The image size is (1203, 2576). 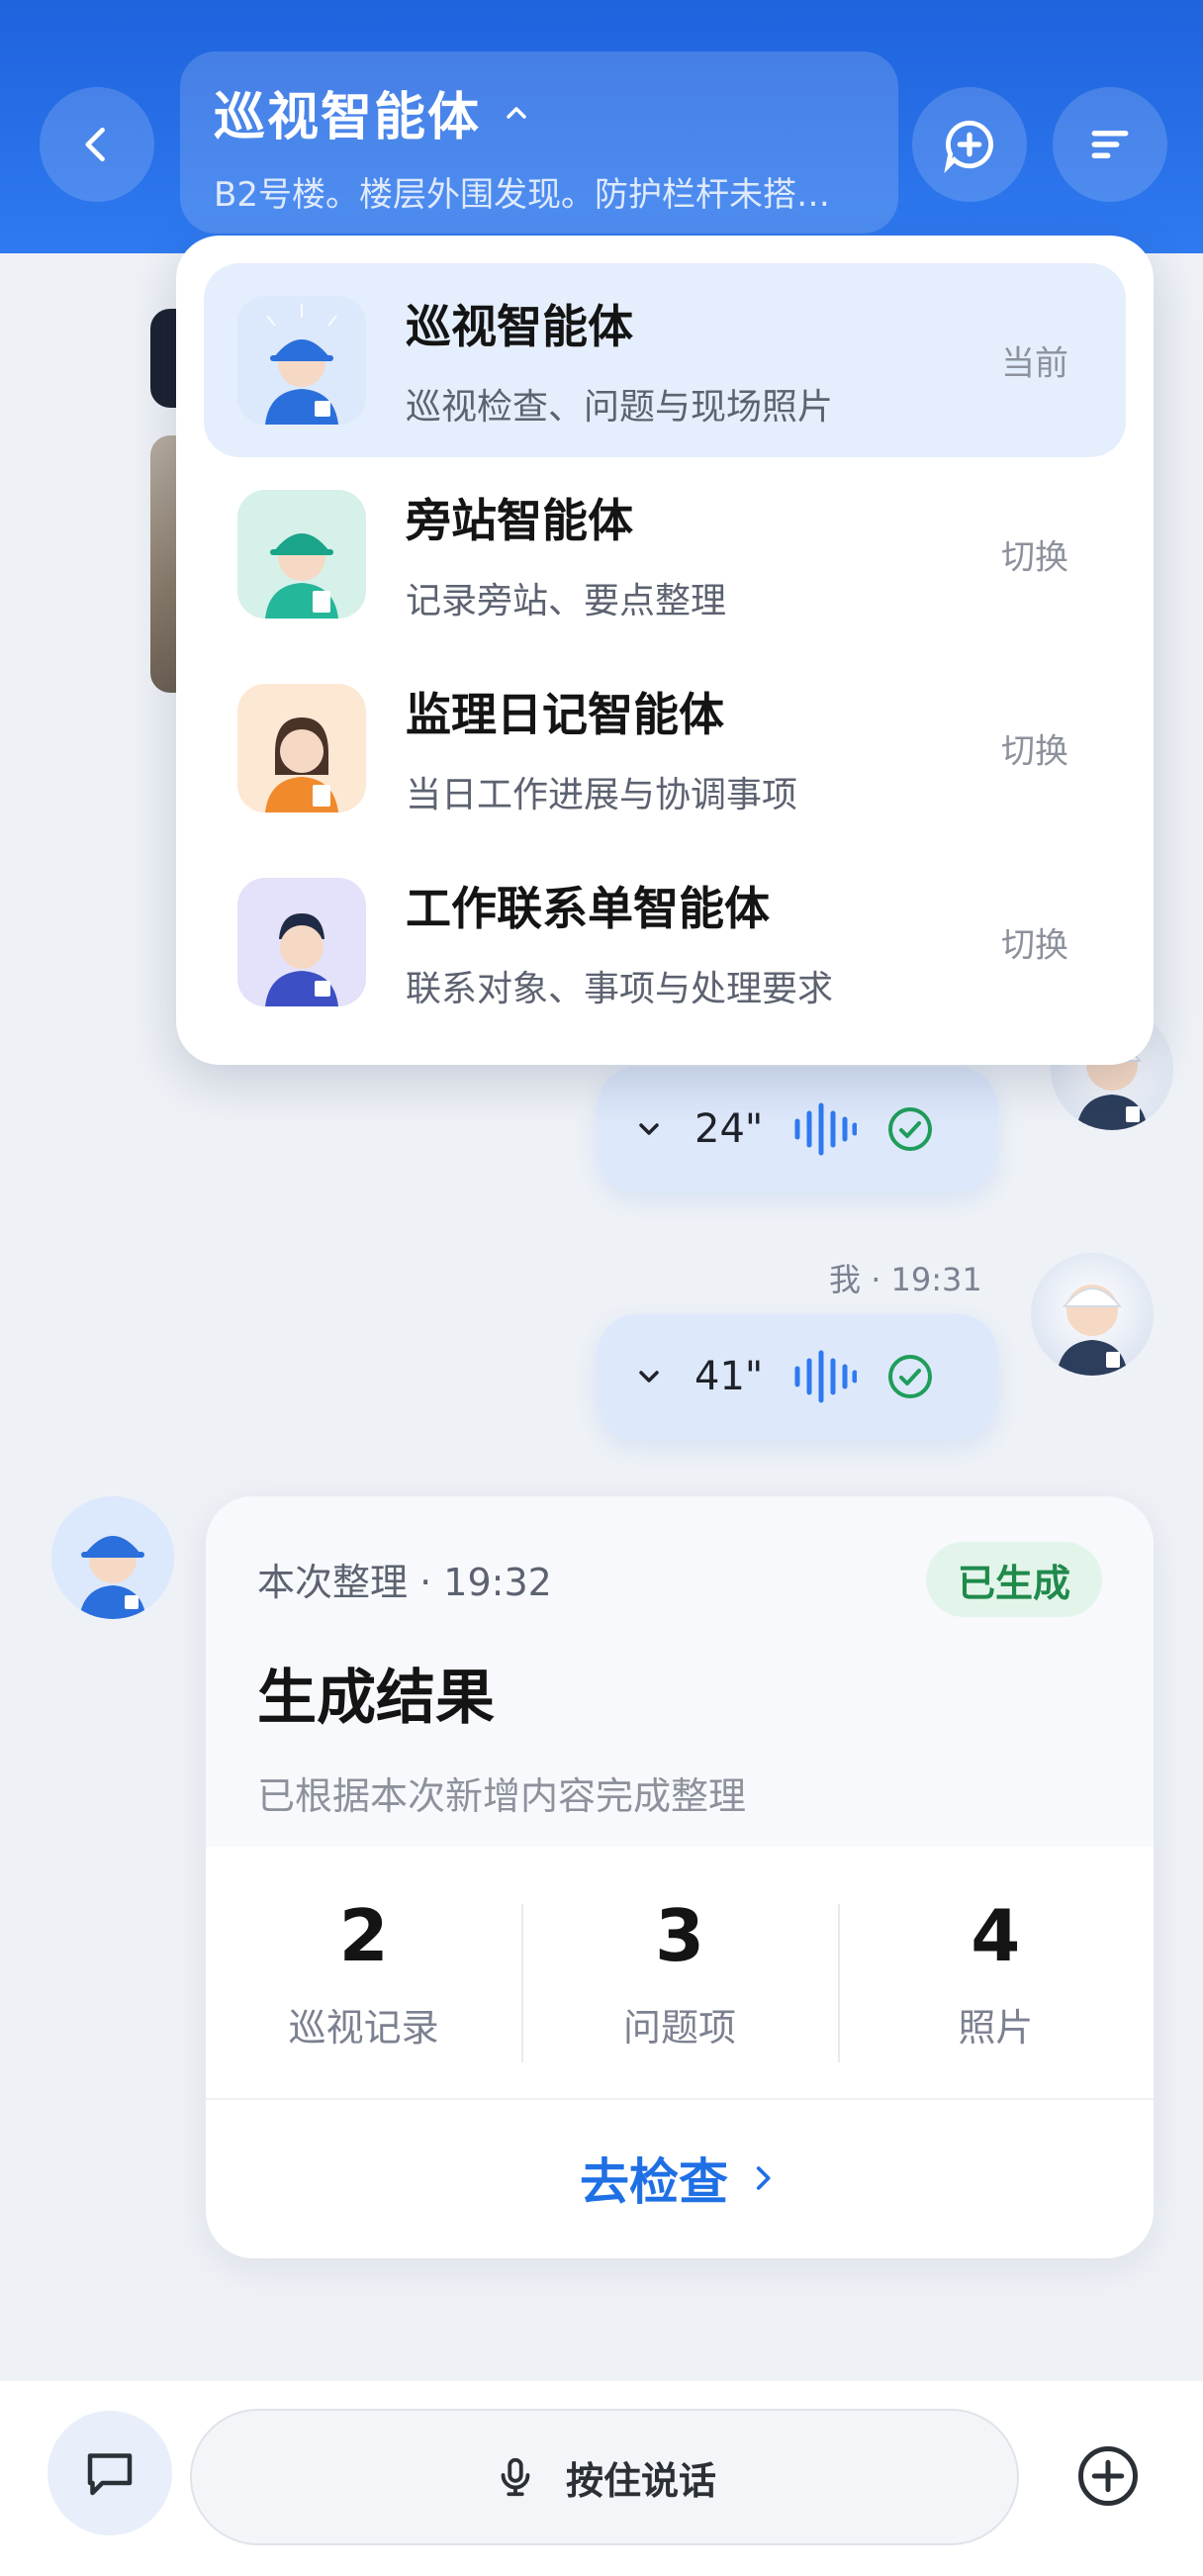 I want to click on stat-label: 巡视记录, so click(x=363, y=2027).